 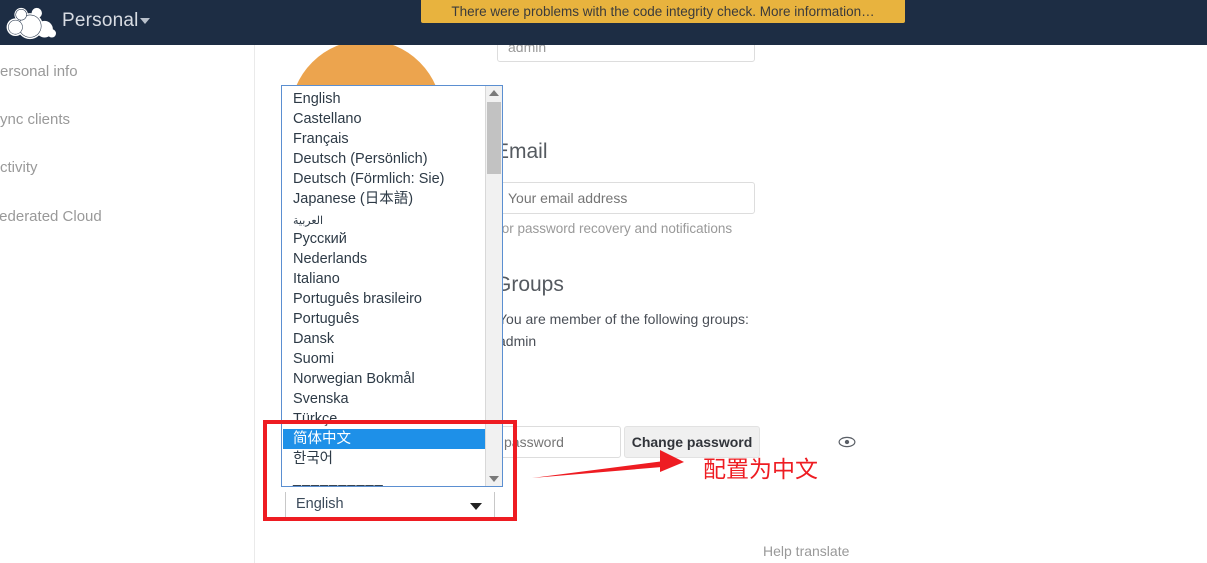 What do you see at coordinates (353, 199) in the screenshot?
I see `language-option: Japanese (日本語)` at bounding box center [353, 199].